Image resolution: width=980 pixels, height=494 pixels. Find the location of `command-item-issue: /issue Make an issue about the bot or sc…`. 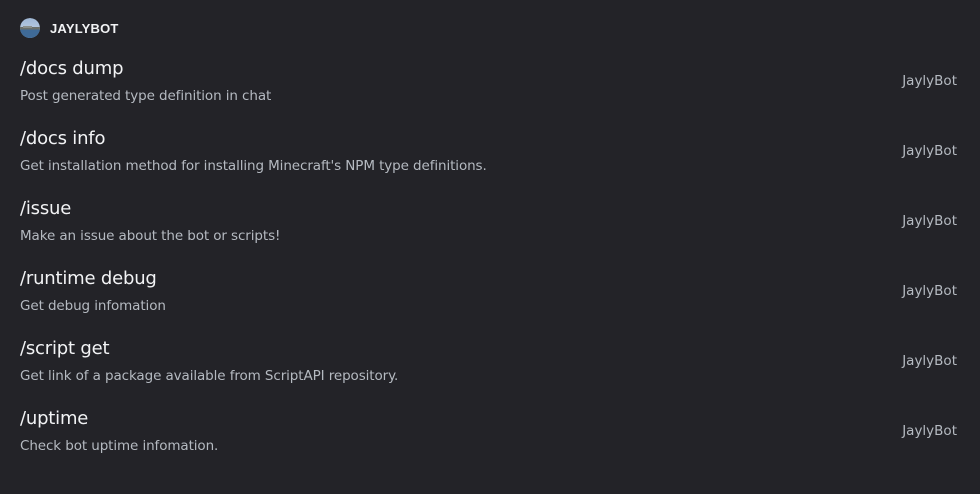

command-item-issue: /issue Make an issue about the bot or sc… is located at coordinates (490, 233).